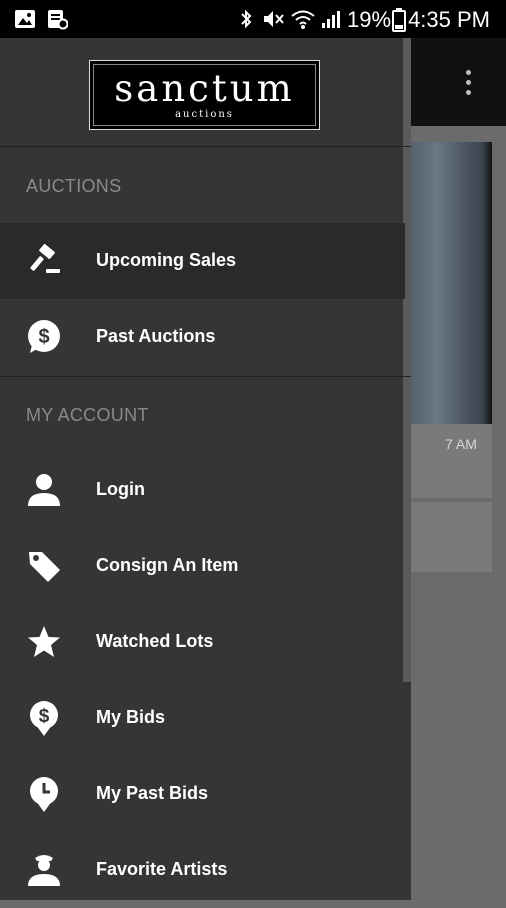 This screenshot has height=908, width=506. I want to click on background-lot-image, so click(446, 283).